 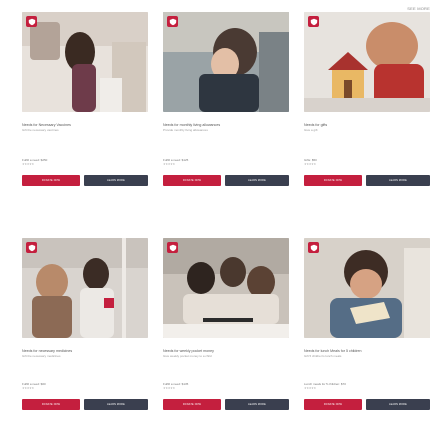 I want to click on see-more-link: SEE MORE, so click(x=418, y=8).